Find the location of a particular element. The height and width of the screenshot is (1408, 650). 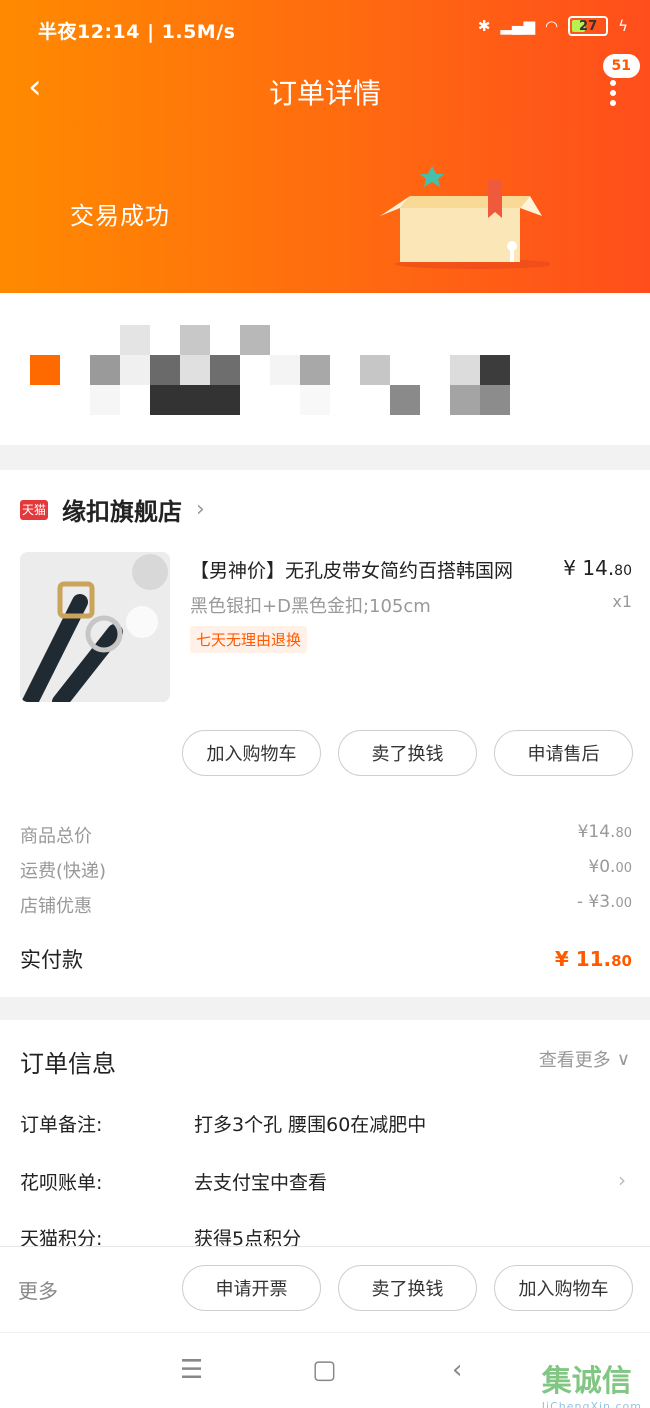

return-policy-tag: 七天无理由退换 is located at coordinates (249, 639).